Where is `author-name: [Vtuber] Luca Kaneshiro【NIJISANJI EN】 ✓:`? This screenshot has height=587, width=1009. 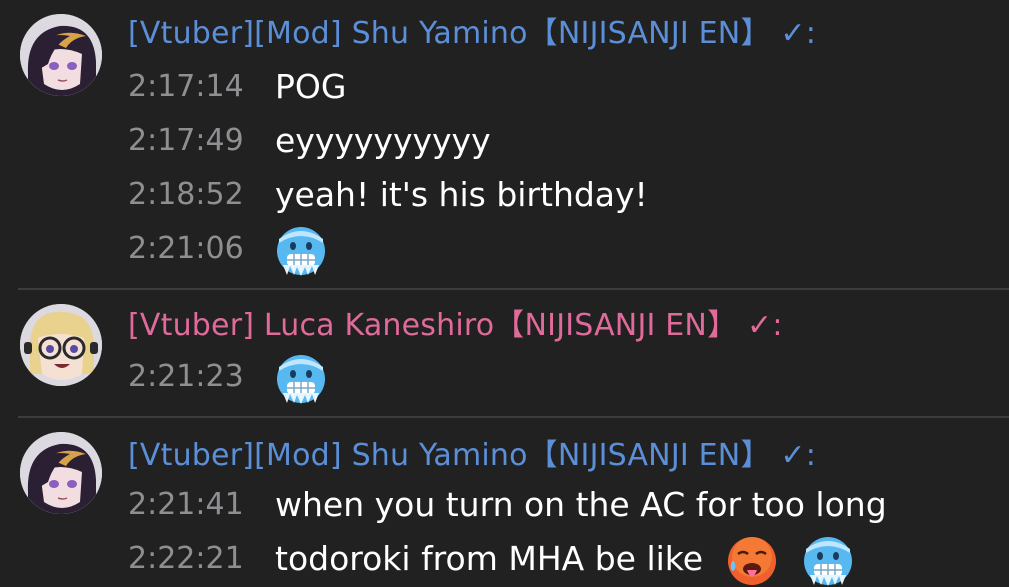 author-name: [Vtuber] Luca Kaneshiro【NIJISANJI EN】 ✓: is located at coordinates (455, 326).